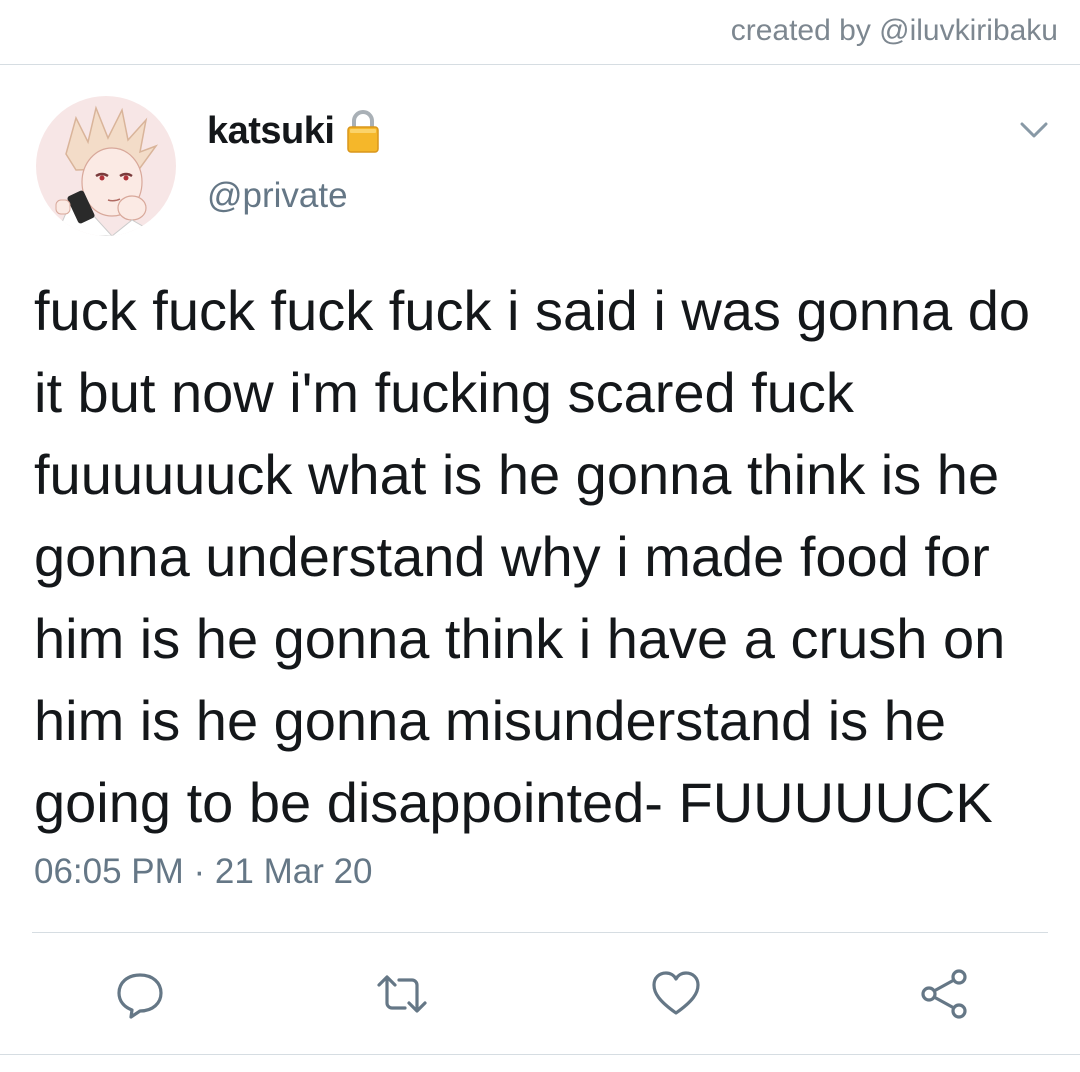  Describe the element at coordinates (540, 994) in the screenshot. I see `action-bar` at that location.